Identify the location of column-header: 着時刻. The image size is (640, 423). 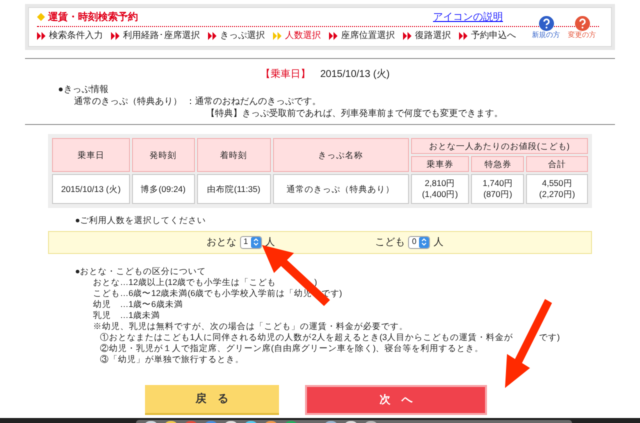
(233, 155).